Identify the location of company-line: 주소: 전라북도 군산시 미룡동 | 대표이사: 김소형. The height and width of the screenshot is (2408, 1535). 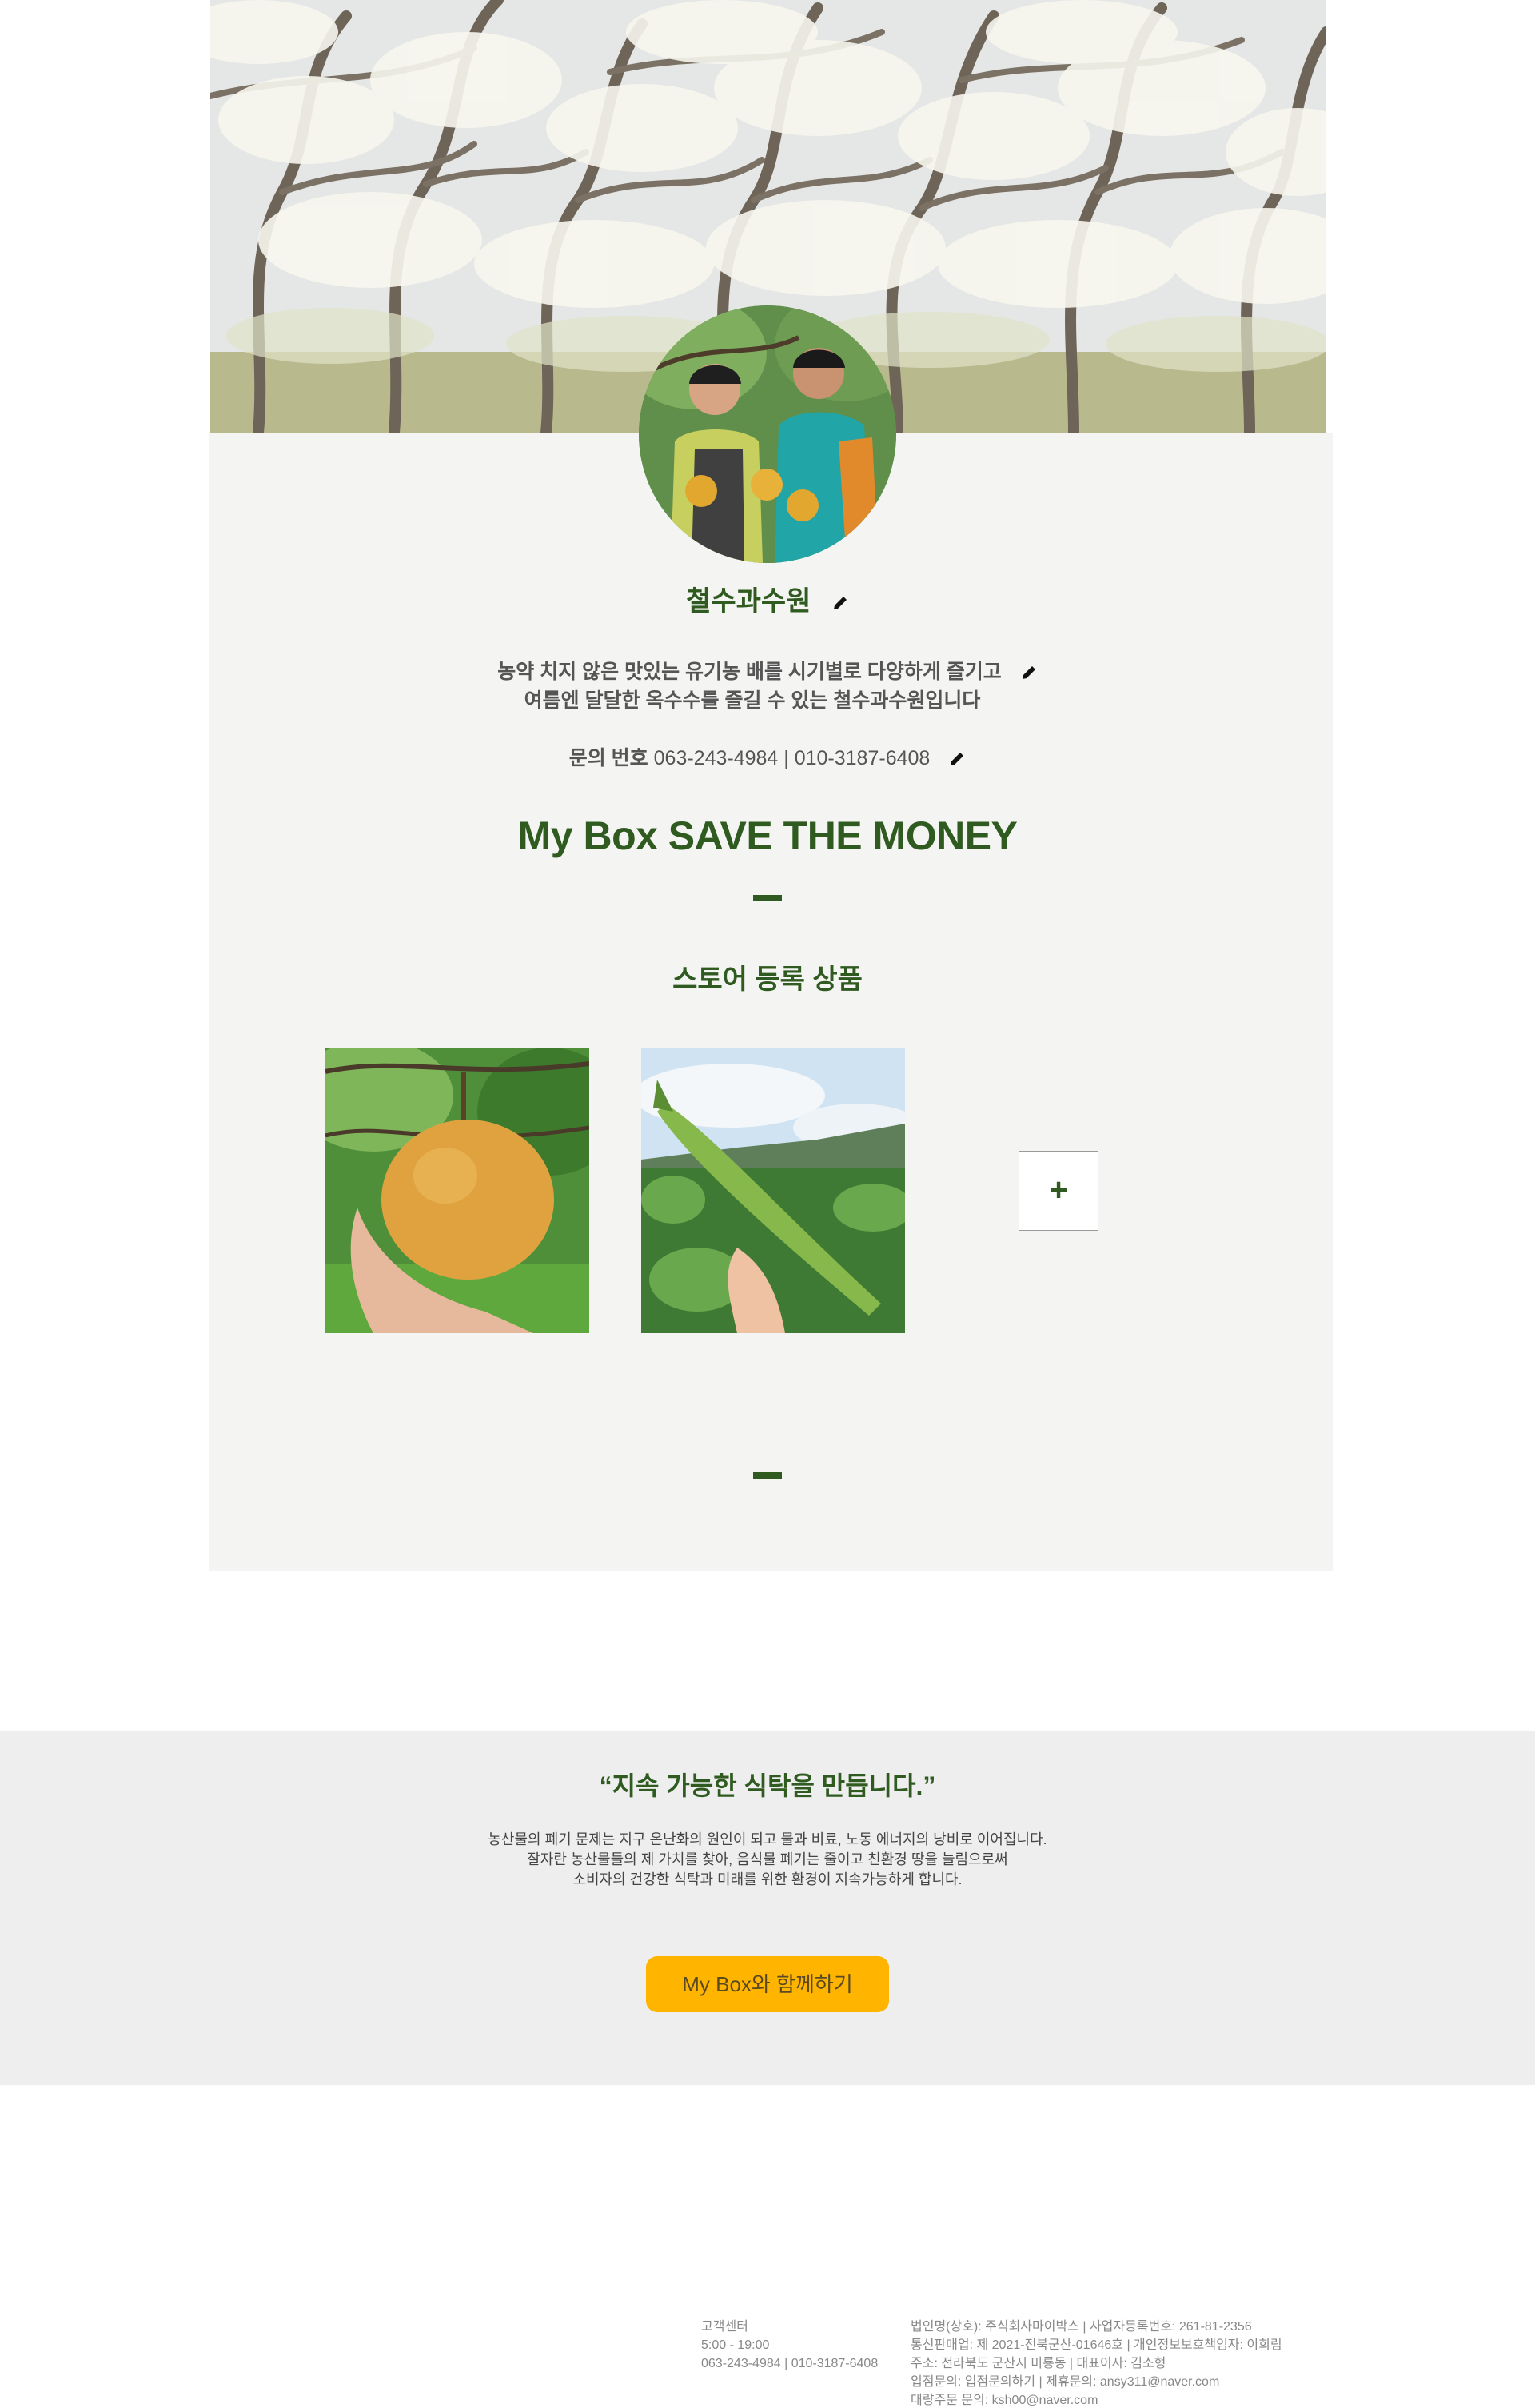
(1038, 2363).